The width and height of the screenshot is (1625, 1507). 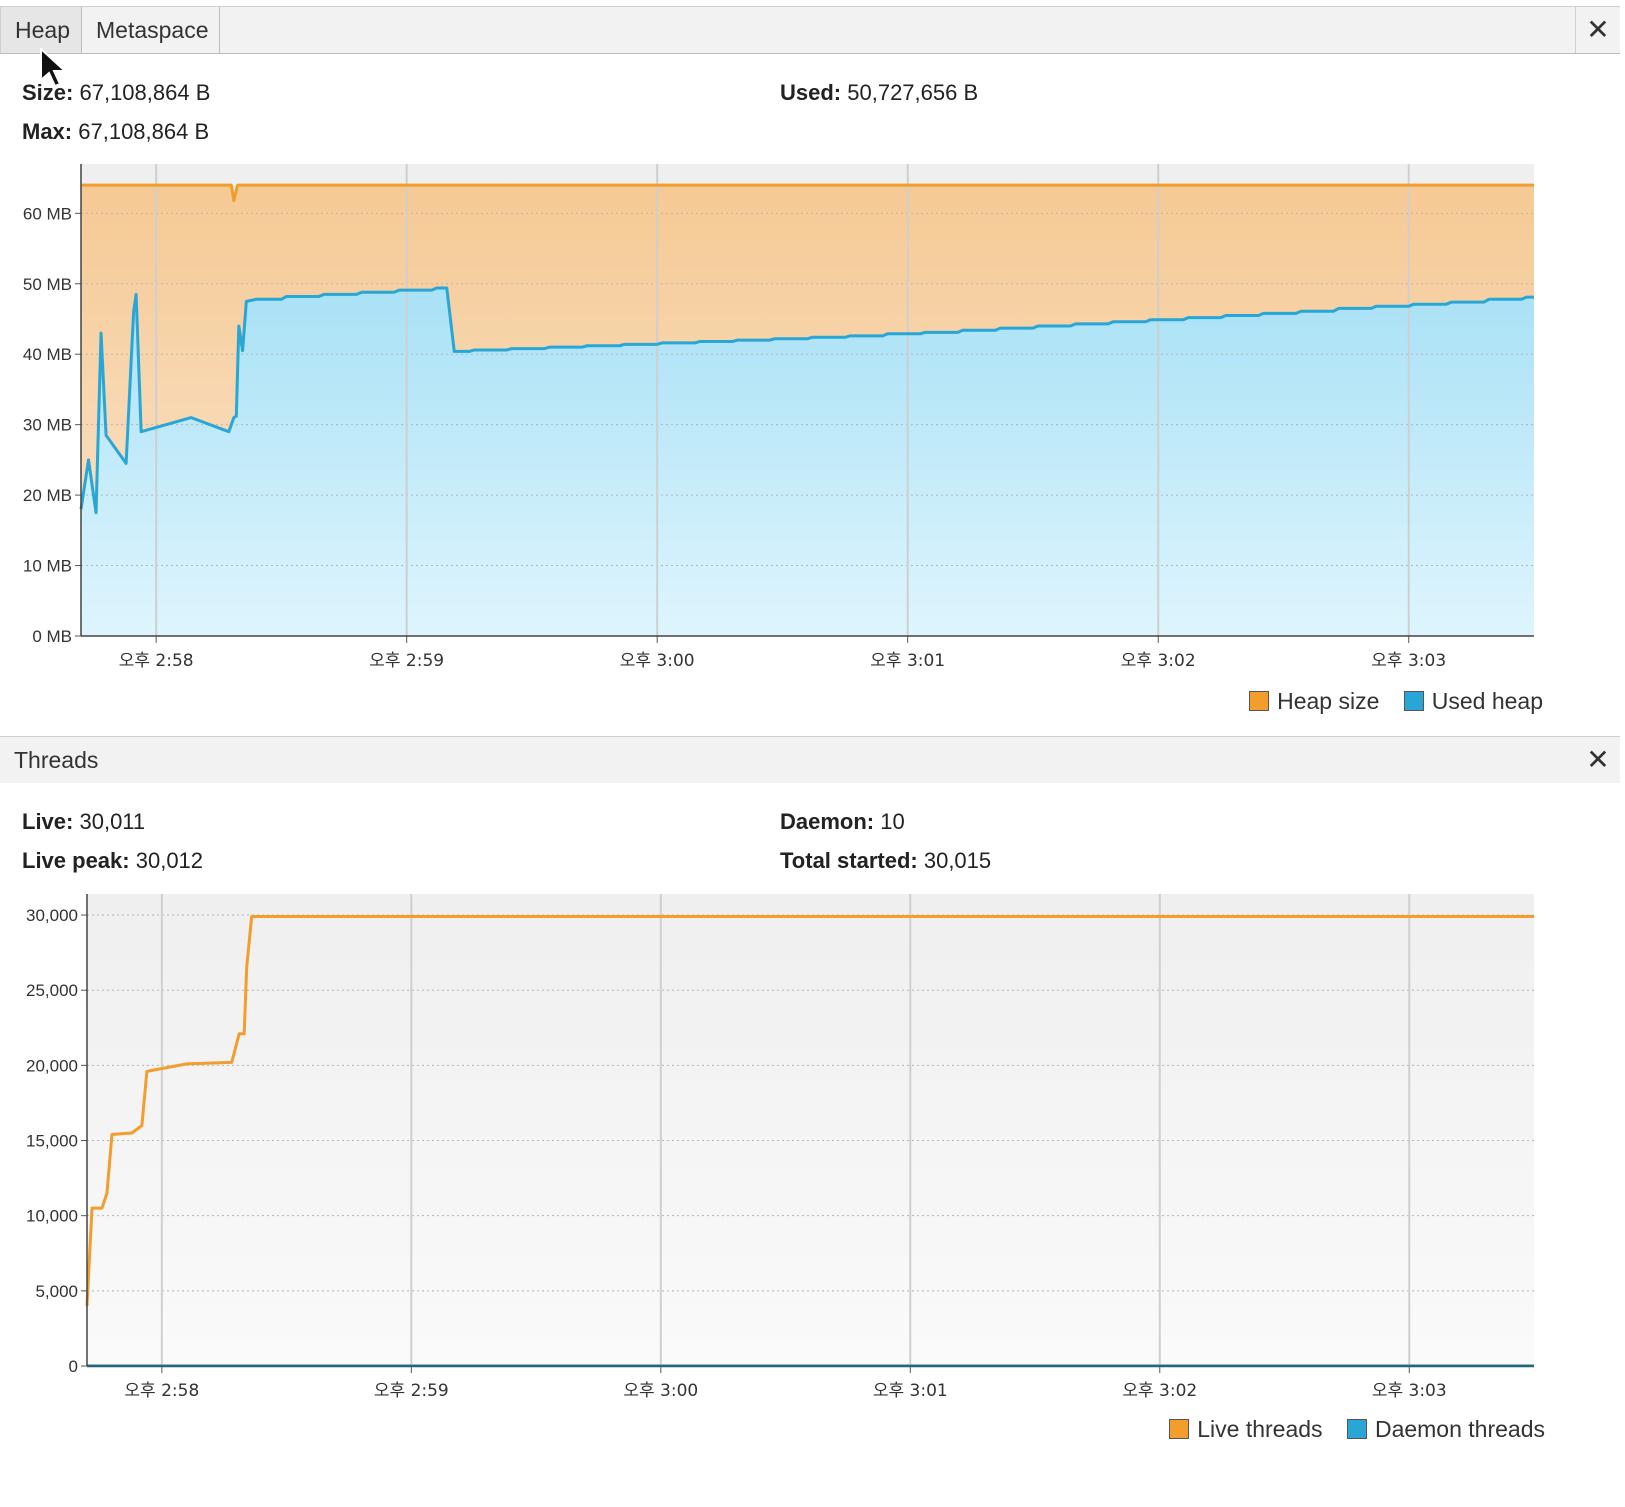 I want to click on threads-title-bar: Threads ✕, so click(x=810, y=759).